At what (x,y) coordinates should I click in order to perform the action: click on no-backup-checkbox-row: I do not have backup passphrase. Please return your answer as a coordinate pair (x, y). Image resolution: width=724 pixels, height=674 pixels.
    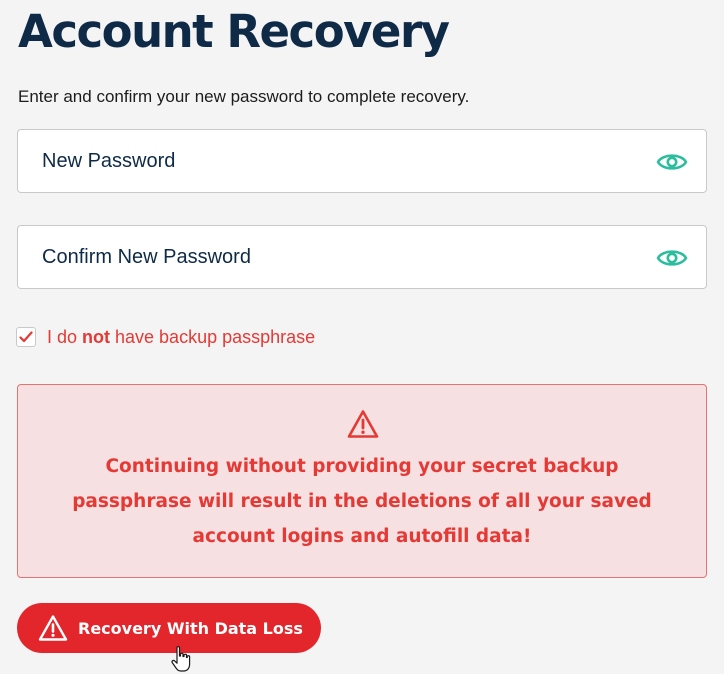
    Looking at the image, I should click on (165, 337).